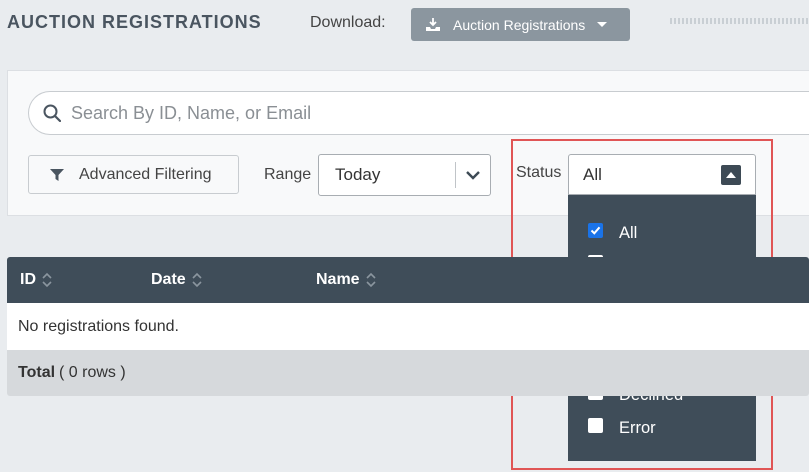 The height and width of the screenshot is (472, 809). What do you see at coordinates (134, 22) in the screenshot?
I see `page-title: AUCTION REGISTRATIONS` at bounding box center [134, 22].